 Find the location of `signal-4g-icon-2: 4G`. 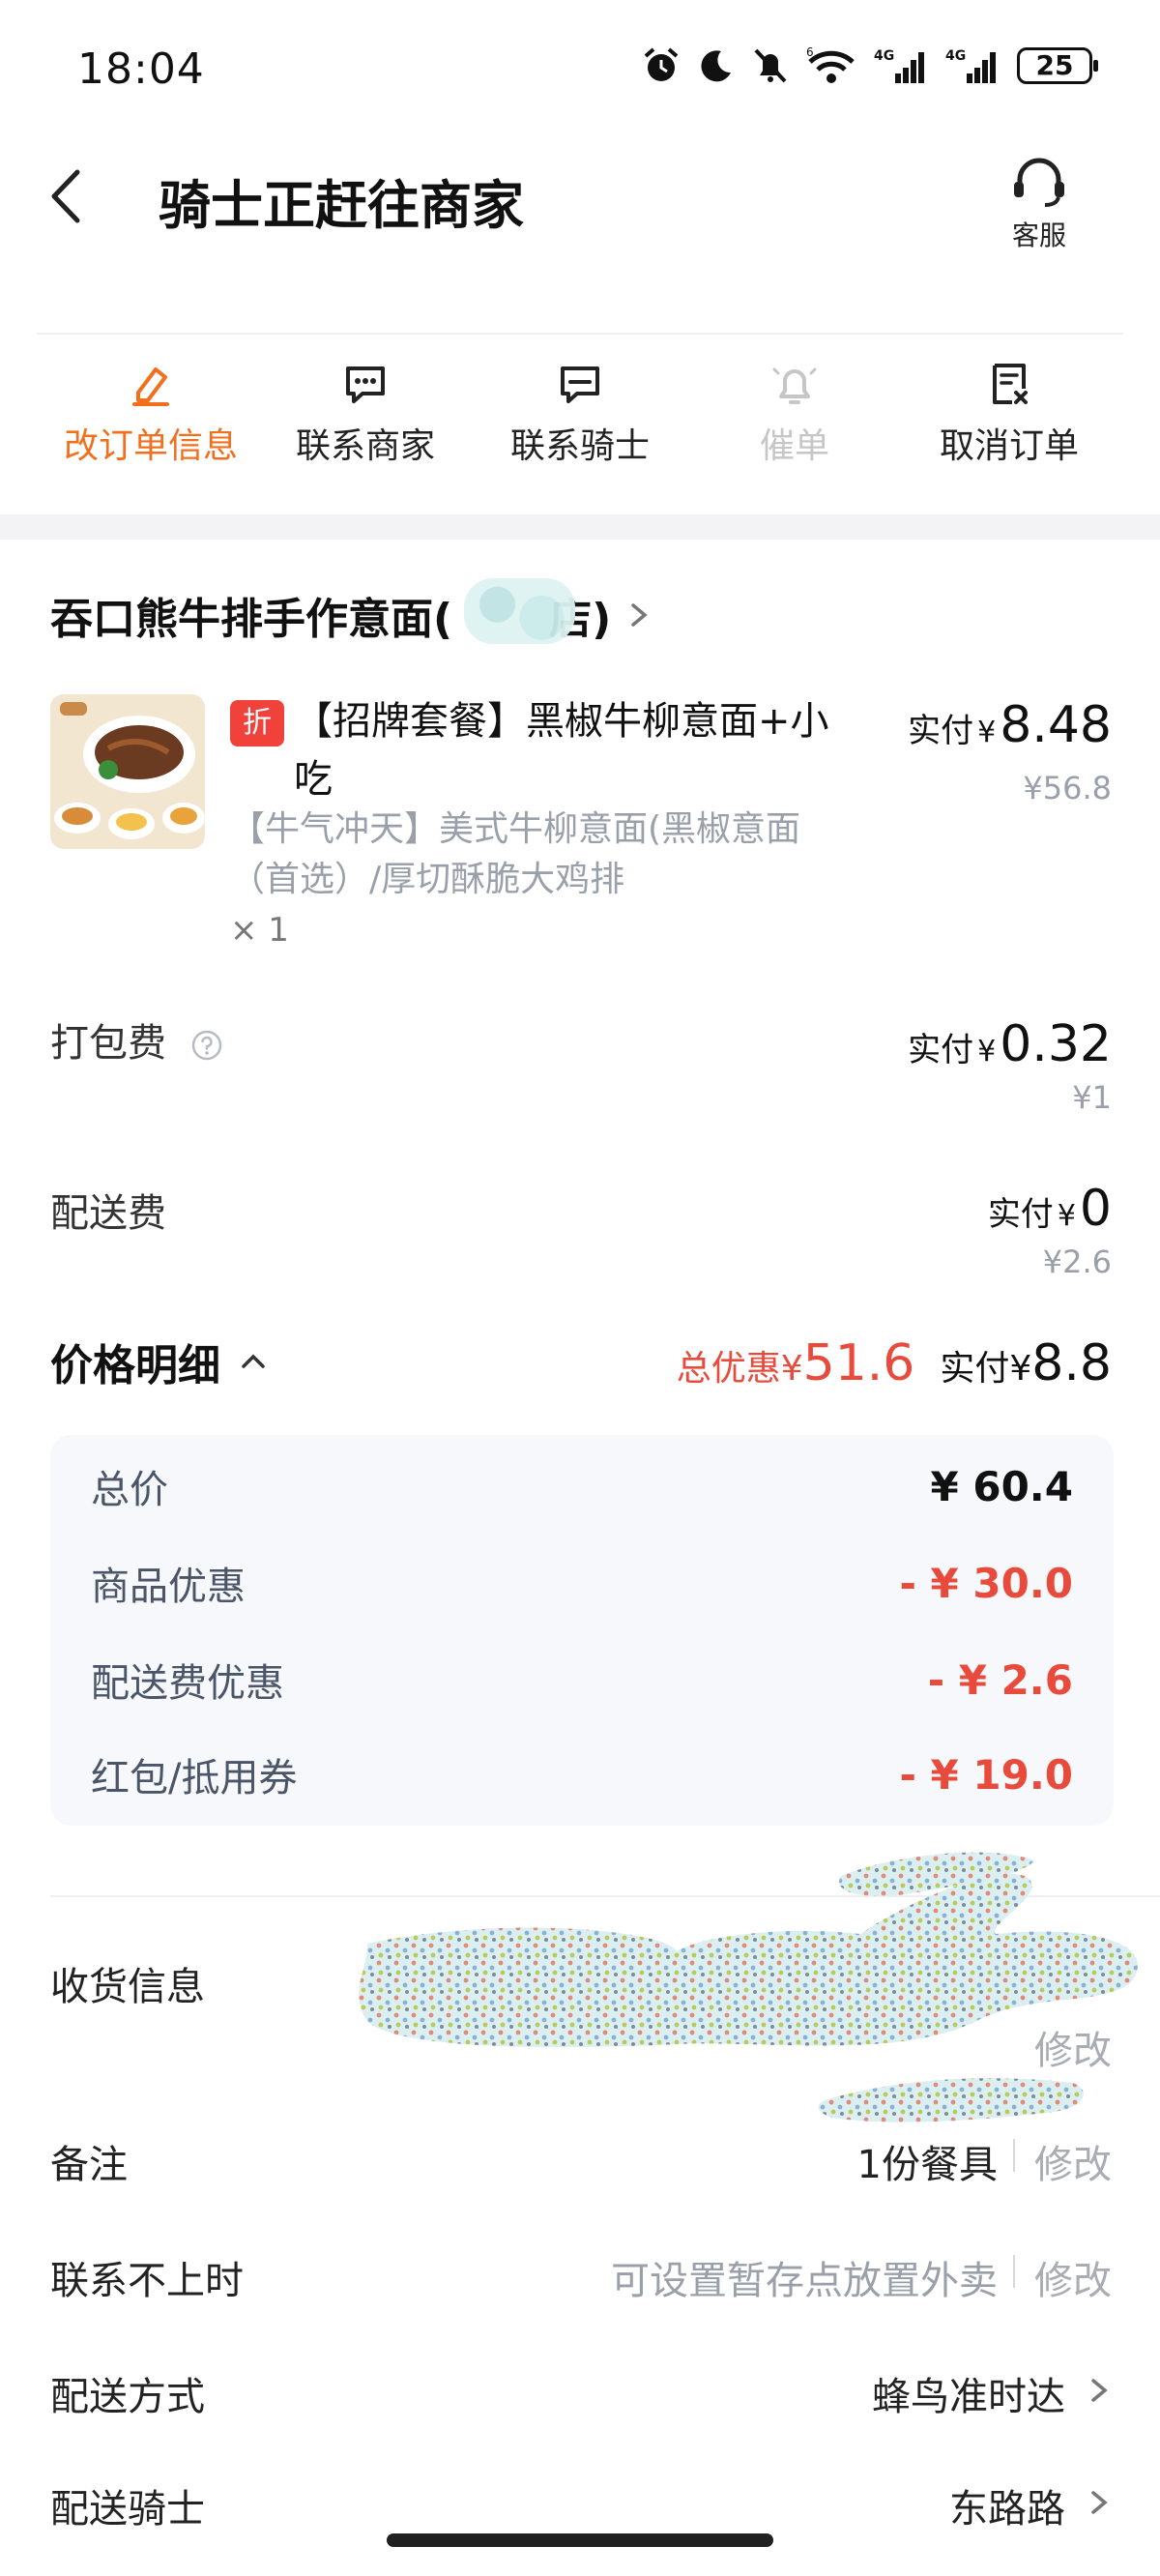

signal-4g-icon-2: 4G is located at coordinates (971, 65).